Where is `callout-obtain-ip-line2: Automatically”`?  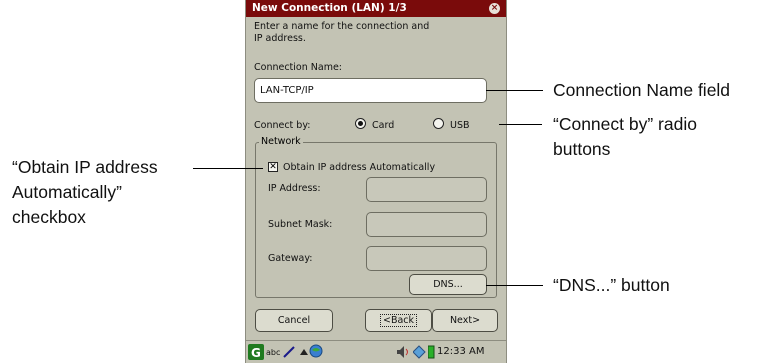 callout-obtain-ip-line2: Automatically” is located at coordinates (67, 192).